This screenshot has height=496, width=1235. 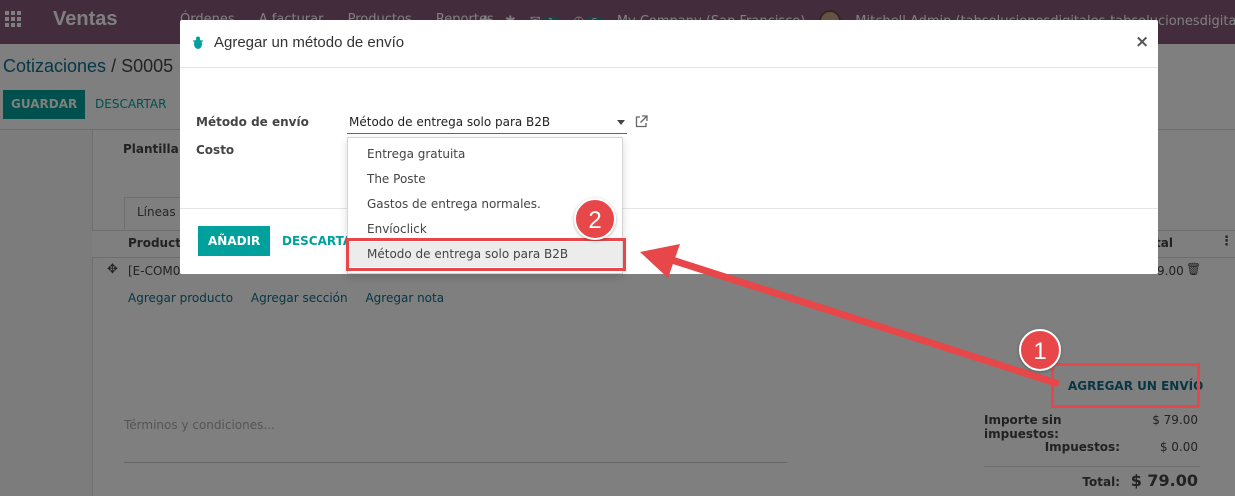 I want to click on highlight-shipping-button, so click(x=1125, y=385).